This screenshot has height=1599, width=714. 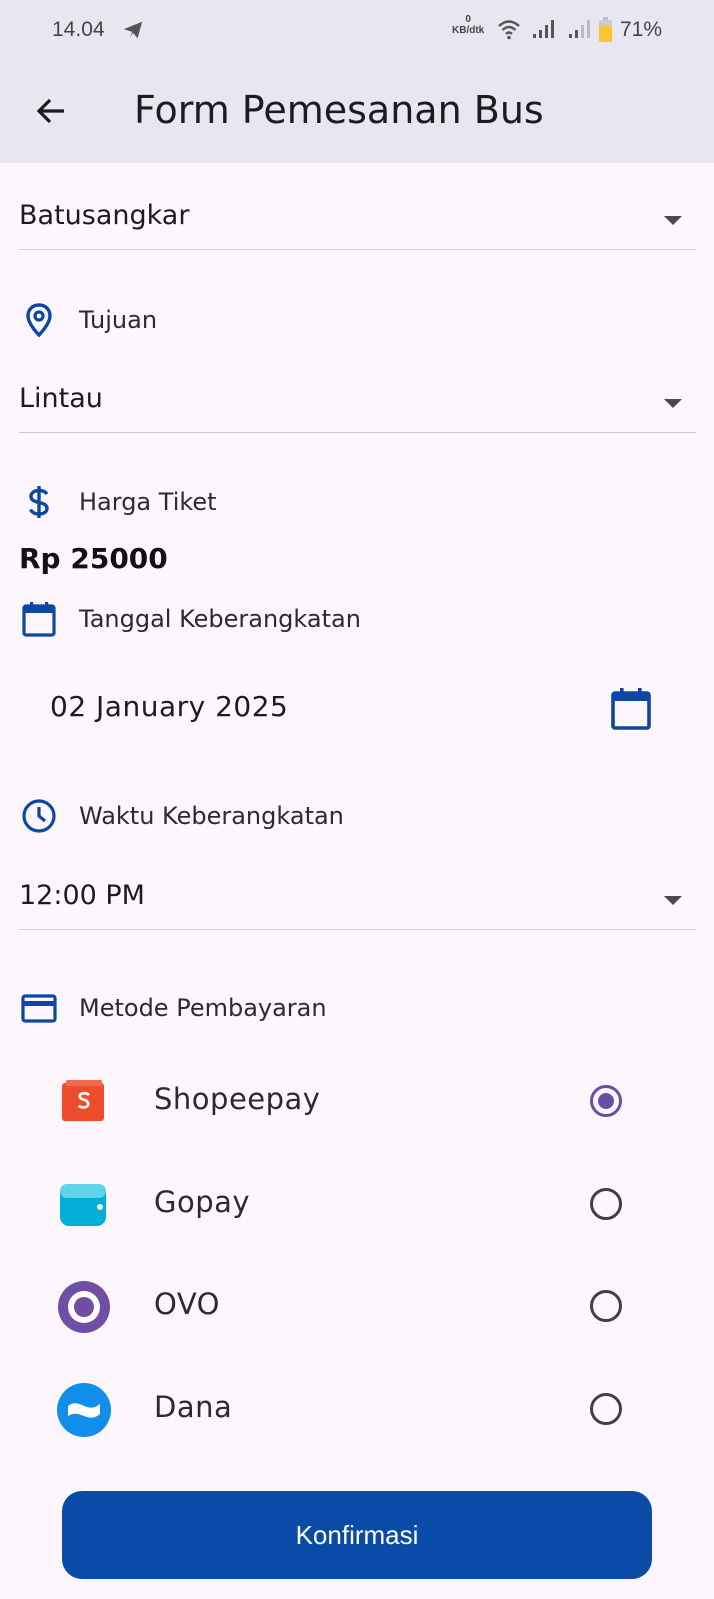 What do you see at coordinates (631, 708) in the screenshot?
I see `calendar-picker-icon` at bounding box center [631, 708].